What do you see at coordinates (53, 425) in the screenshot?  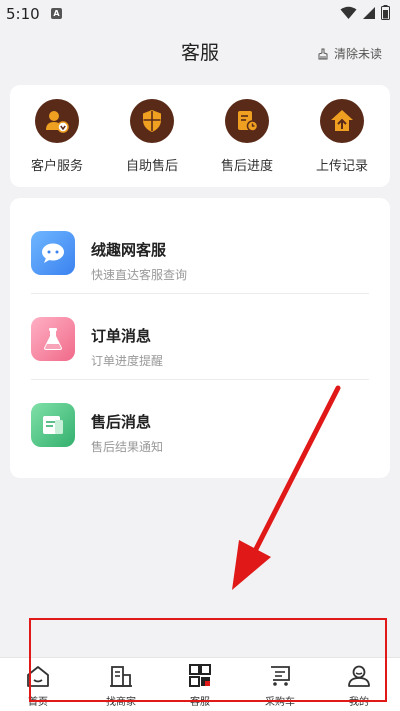 I see `note-icon` at bounding box center [53, 425].